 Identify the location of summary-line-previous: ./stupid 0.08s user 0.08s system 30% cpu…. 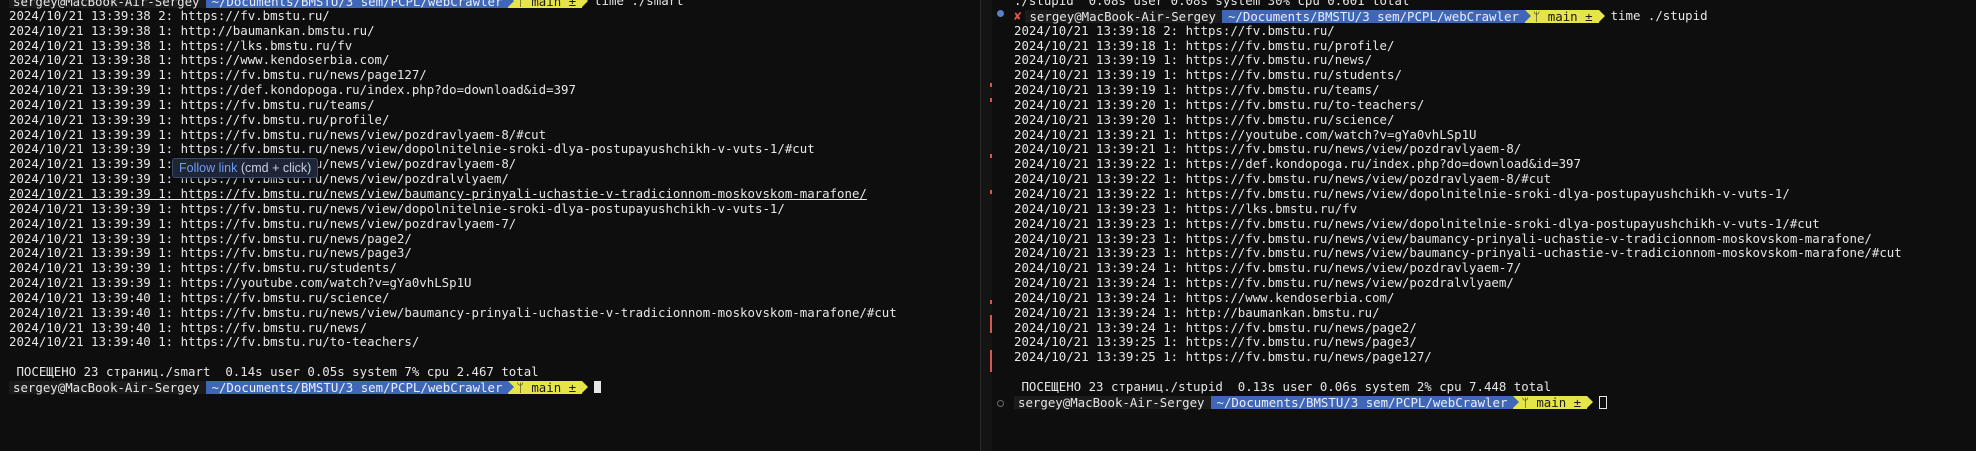
(1212, 4).